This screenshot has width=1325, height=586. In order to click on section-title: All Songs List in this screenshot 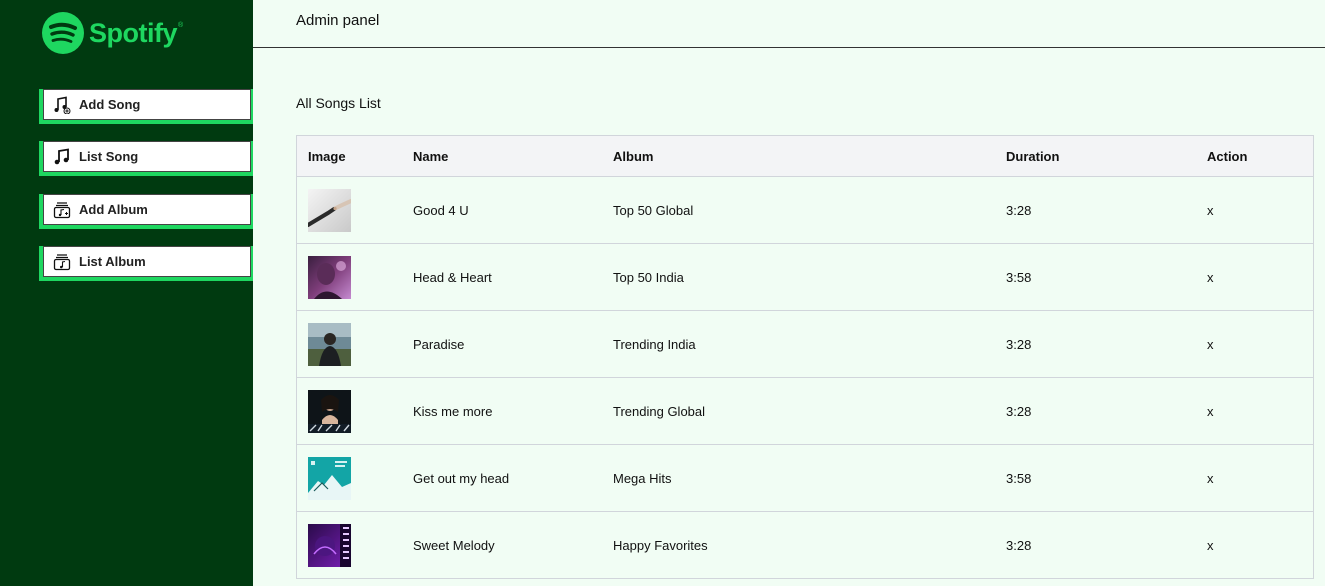, I will do `click(338, 103)`.